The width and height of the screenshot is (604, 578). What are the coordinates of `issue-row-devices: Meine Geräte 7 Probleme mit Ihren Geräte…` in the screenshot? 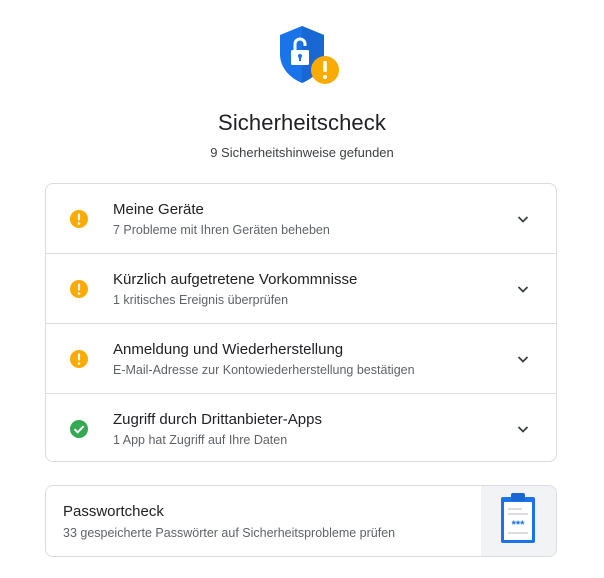 It's located at (301, 219).